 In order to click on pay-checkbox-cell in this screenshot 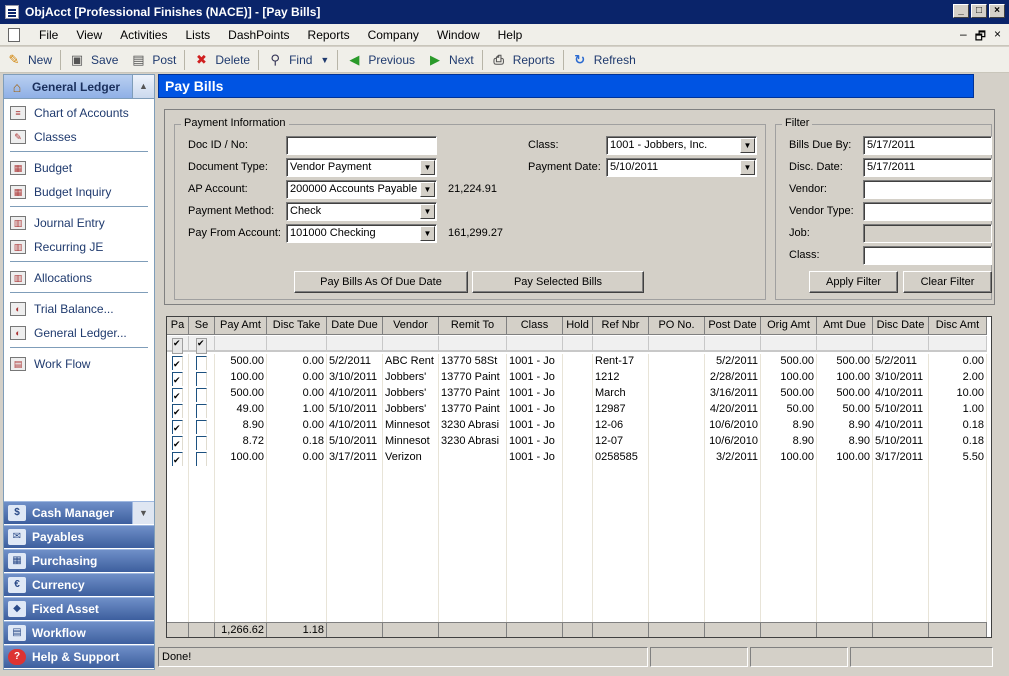, I will do `click(178, 442)`.